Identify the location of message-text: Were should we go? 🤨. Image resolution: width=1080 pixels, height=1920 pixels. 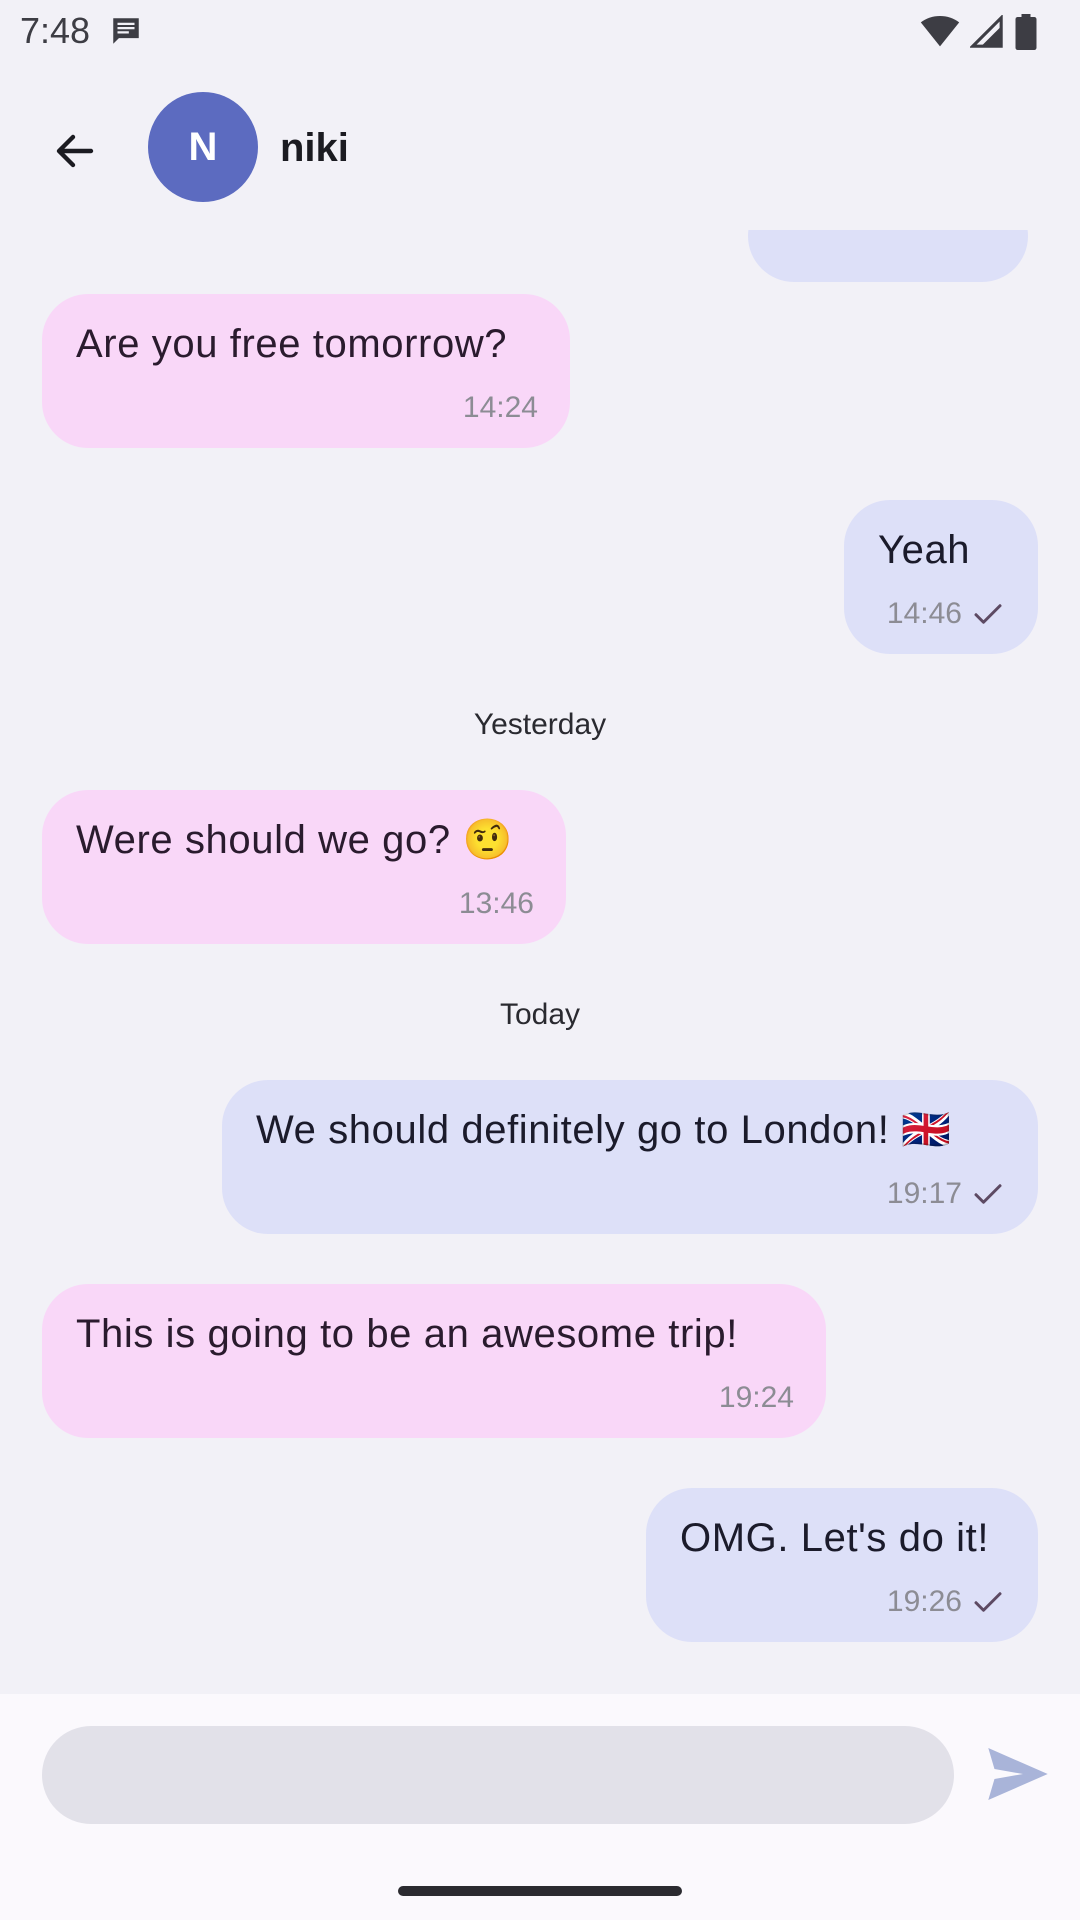
(305, 840).